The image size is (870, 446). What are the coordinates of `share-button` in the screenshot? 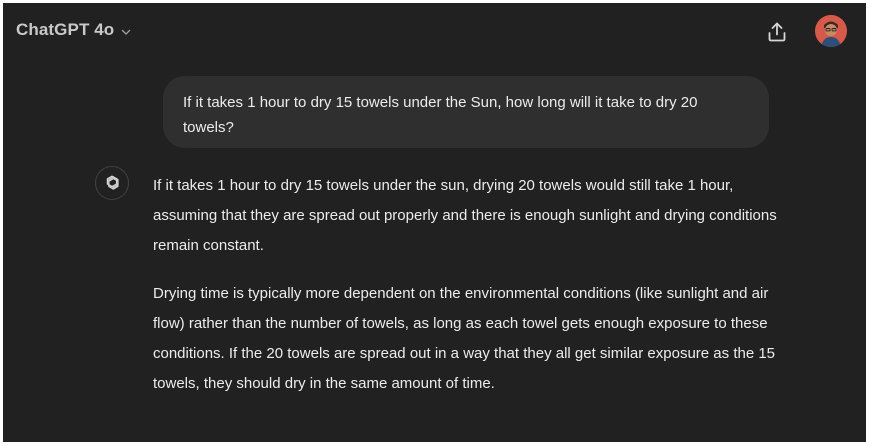 It's located at (777, 32).